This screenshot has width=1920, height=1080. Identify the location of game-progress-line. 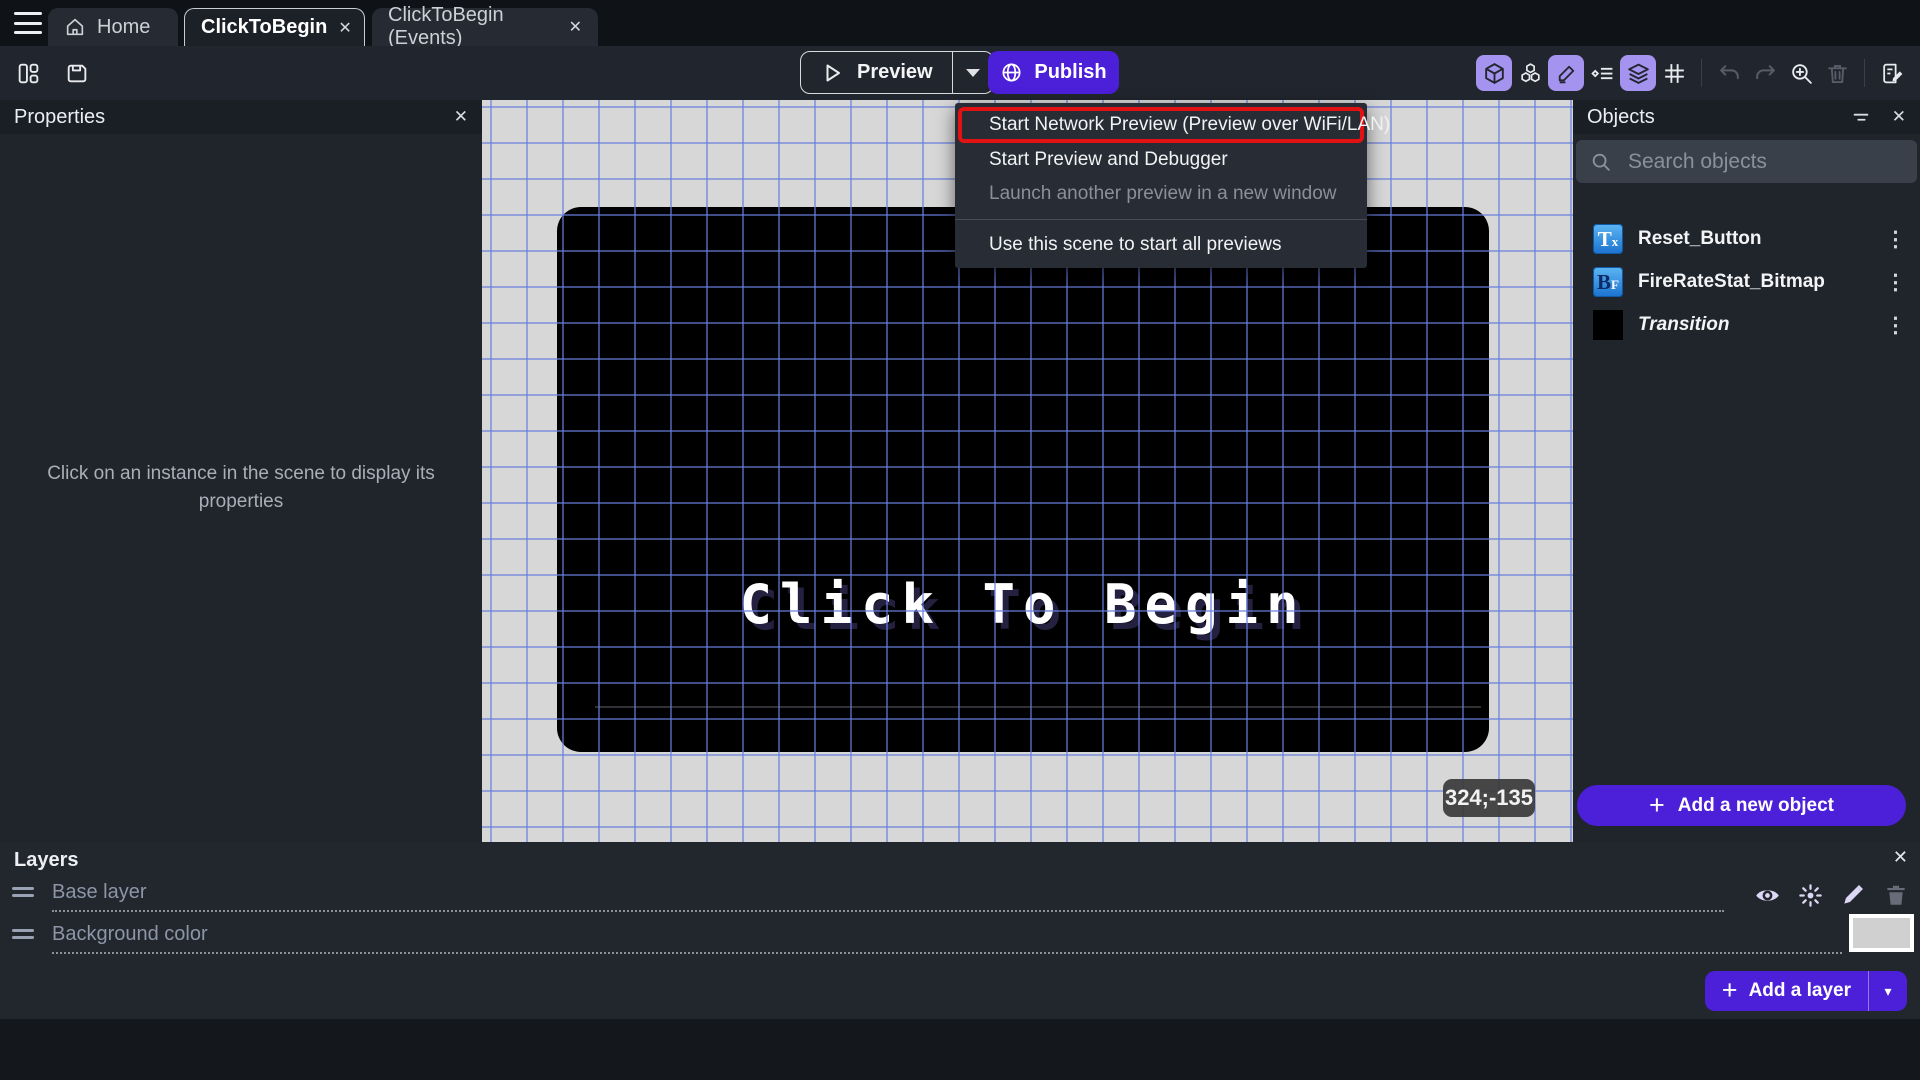
(1038, 707).